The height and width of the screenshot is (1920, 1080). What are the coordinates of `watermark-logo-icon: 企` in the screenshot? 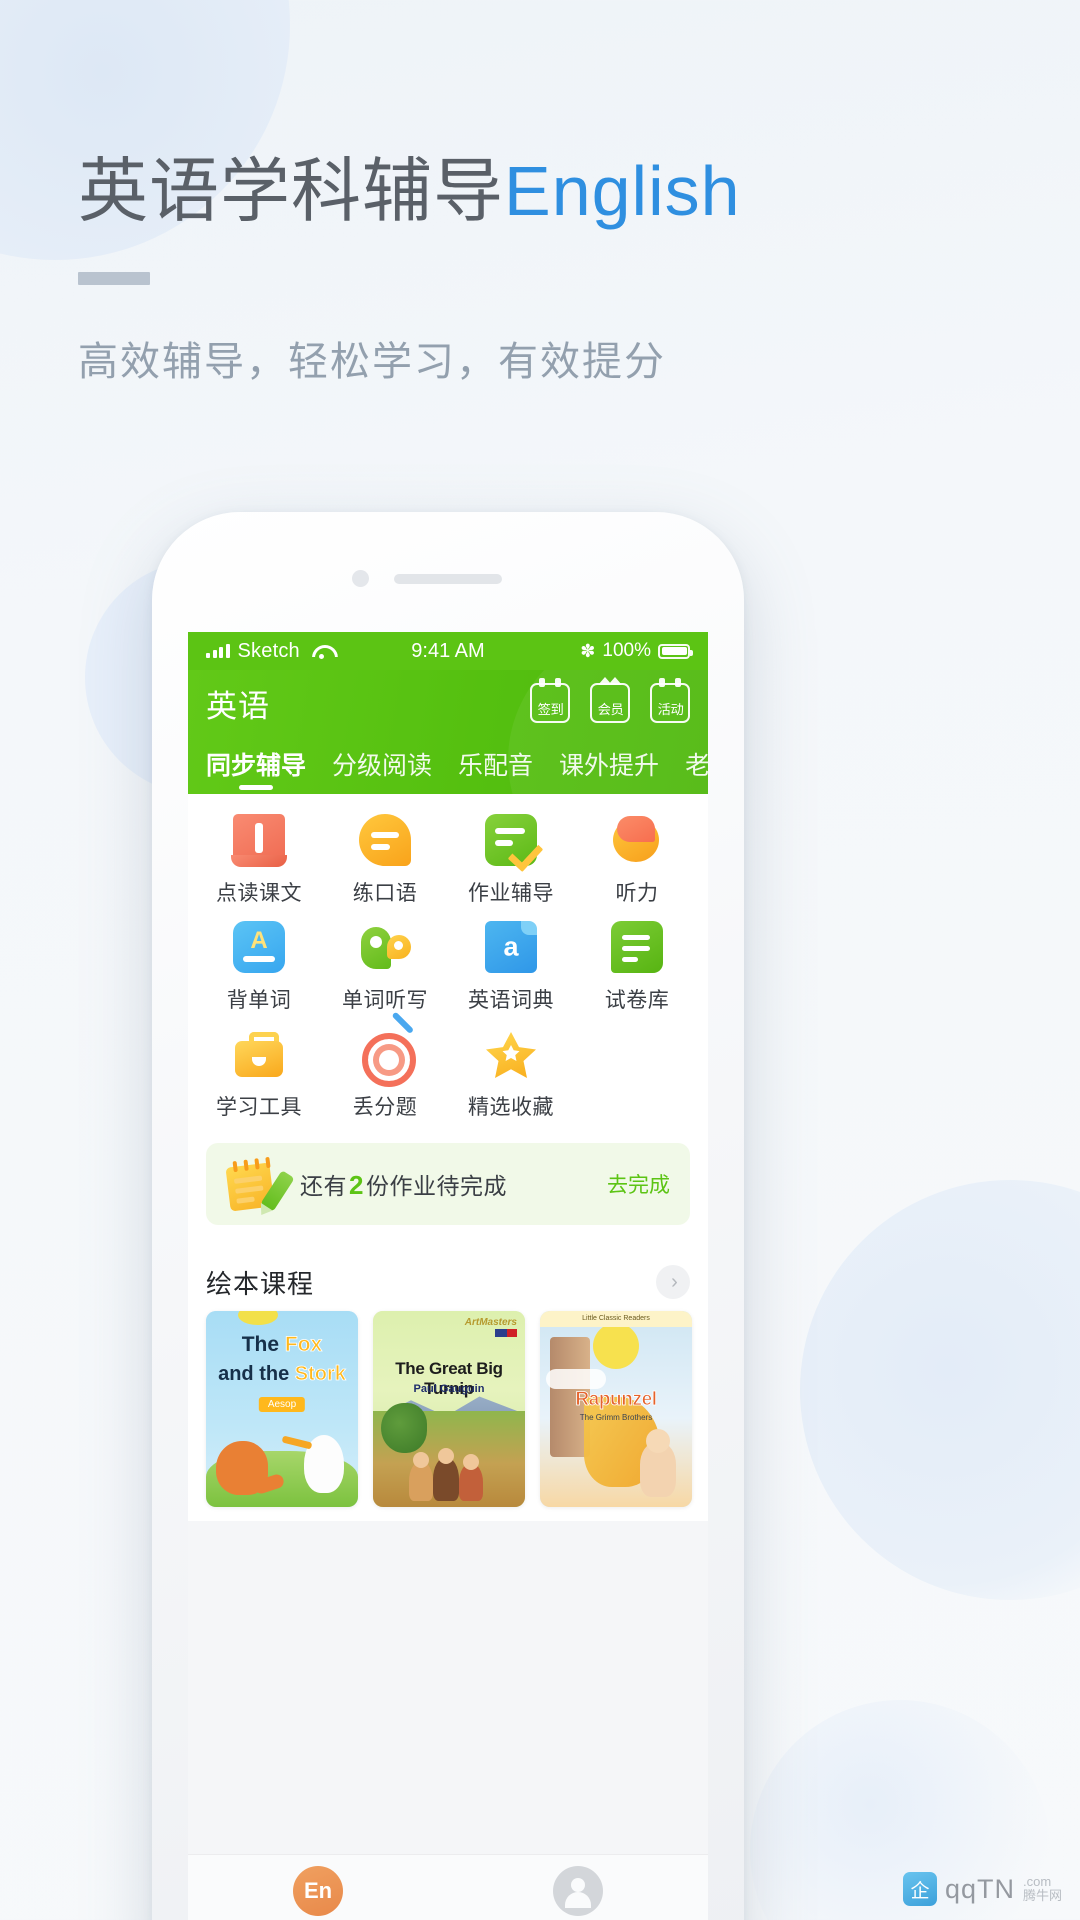 It's located at (919, 1889).